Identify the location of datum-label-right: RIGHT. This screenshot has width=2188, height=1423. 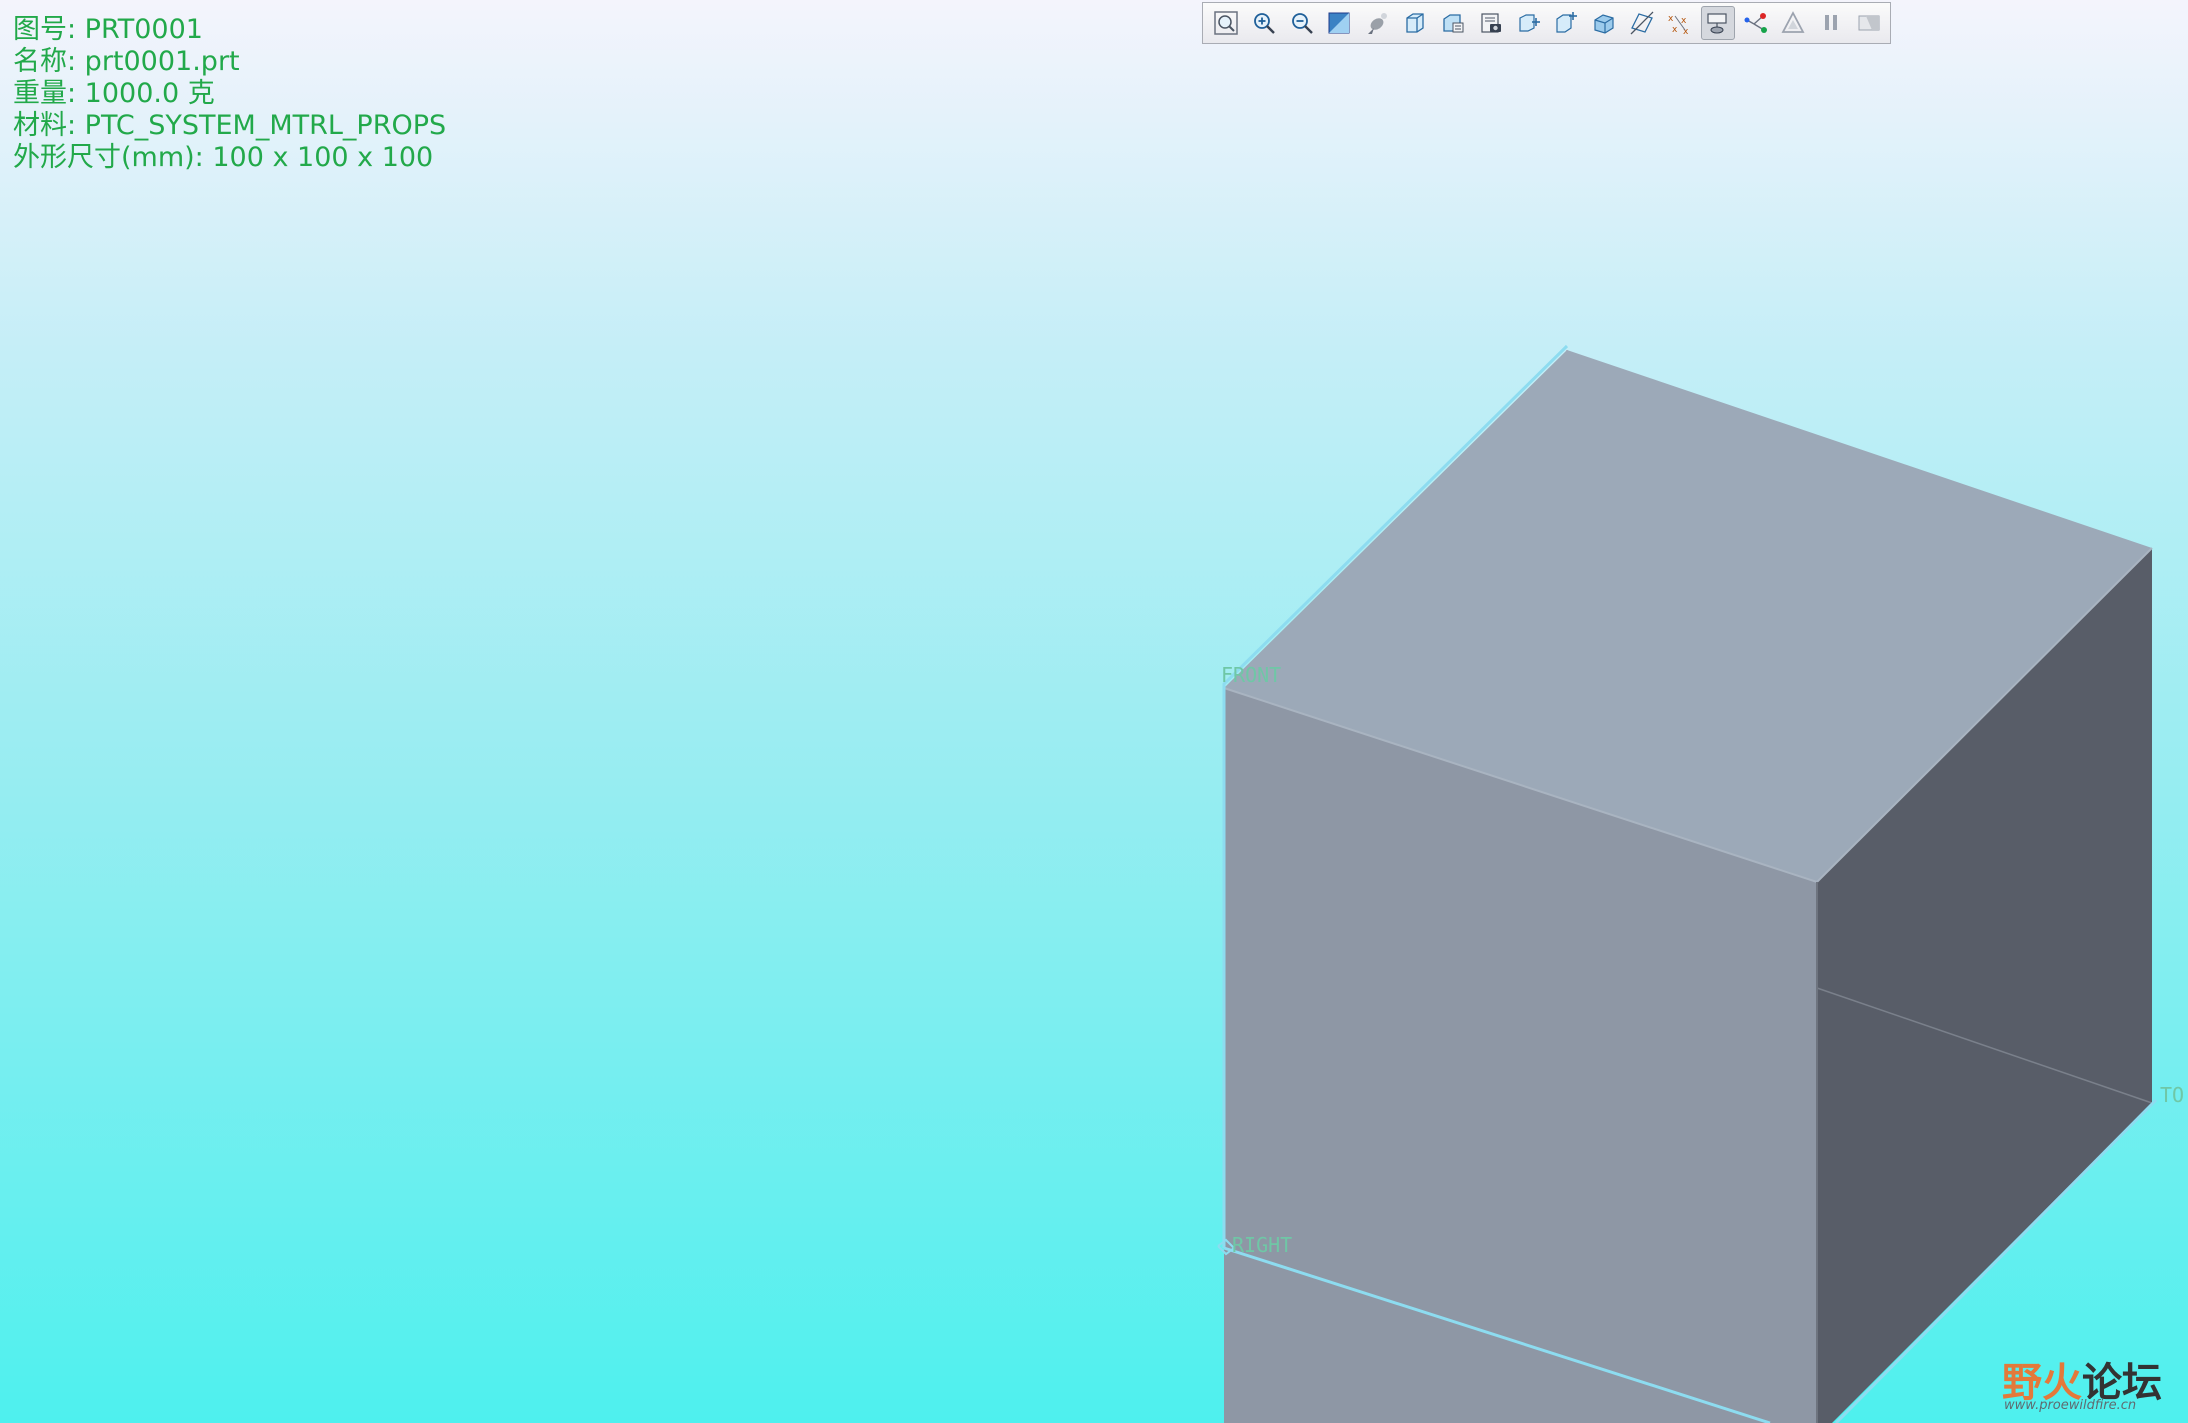
(1262, 1245).